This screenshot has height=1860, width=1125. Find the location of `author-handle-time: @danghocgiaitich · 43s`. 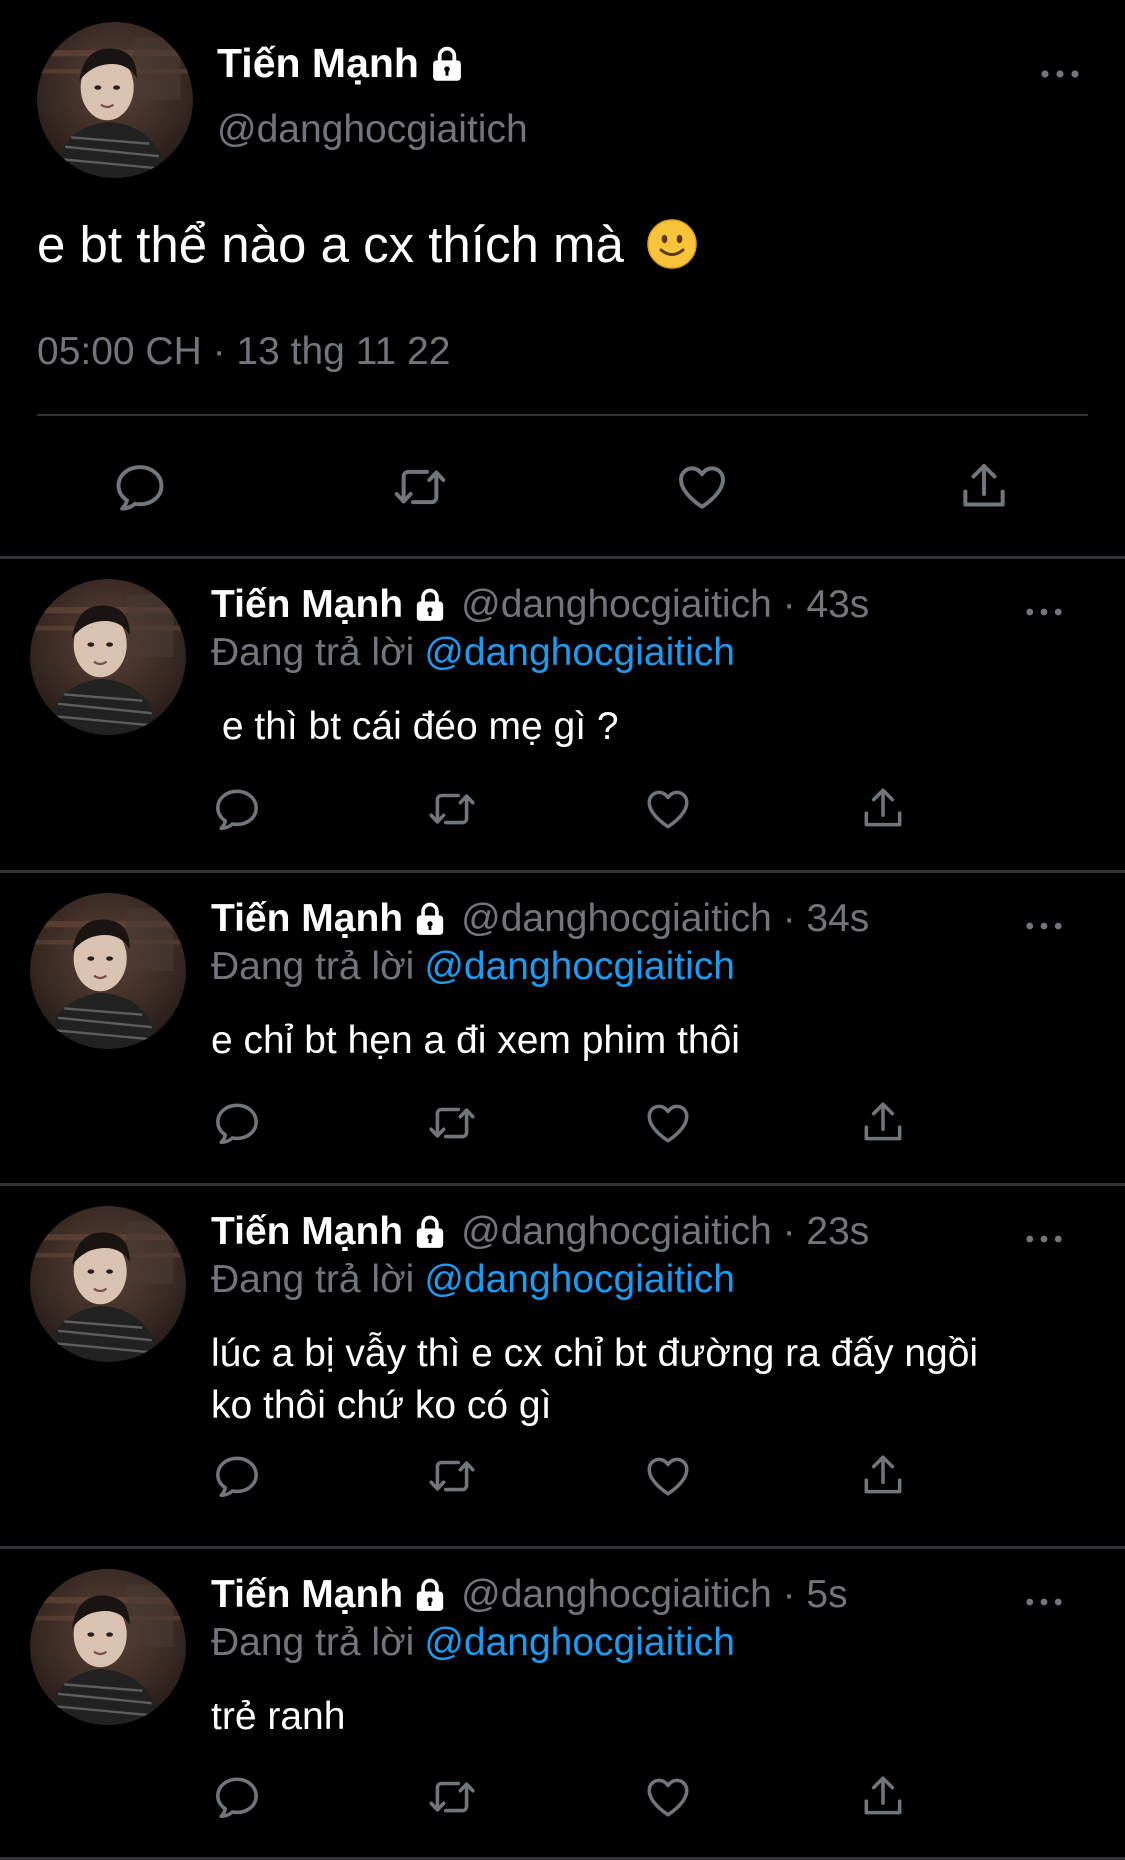

author-handle-time: @danghocgiaitich · 43s is located at coordinates (665, 604).